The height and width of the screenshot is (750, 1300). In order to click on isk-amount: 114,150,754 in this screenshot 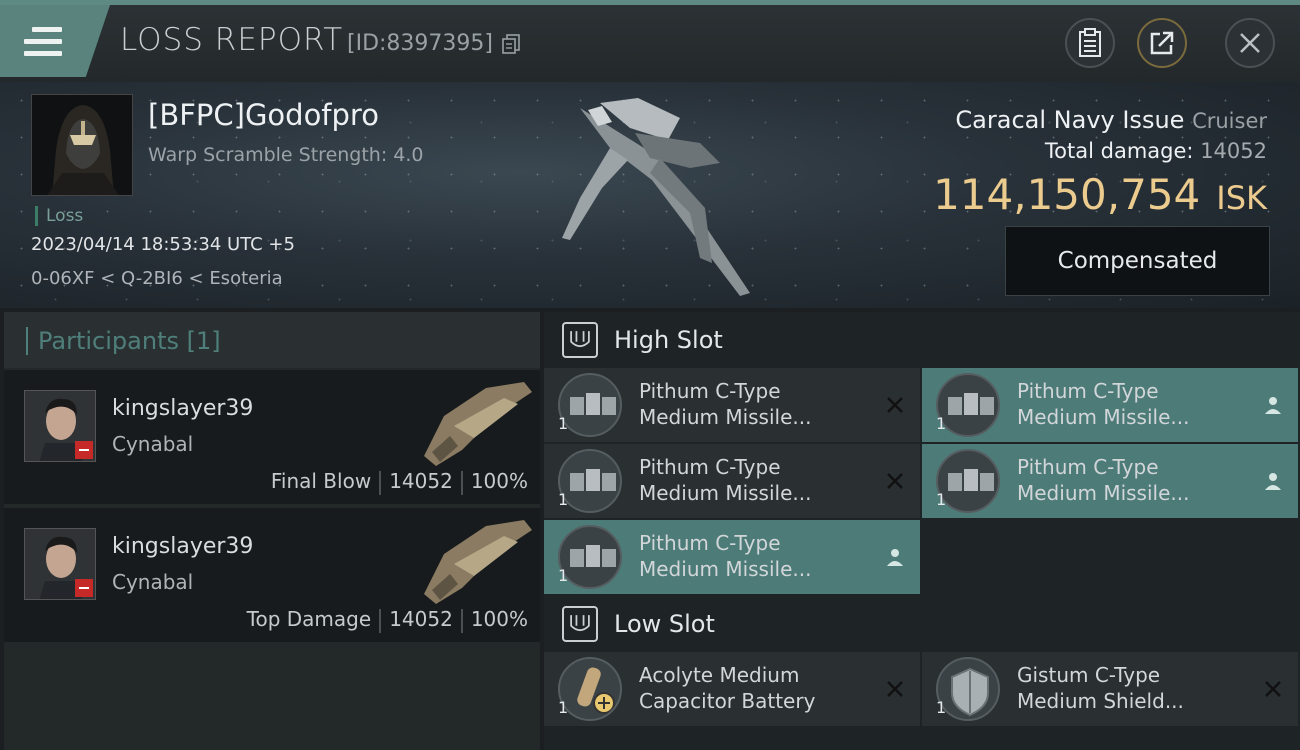, I will do `click(1067, 194)`.